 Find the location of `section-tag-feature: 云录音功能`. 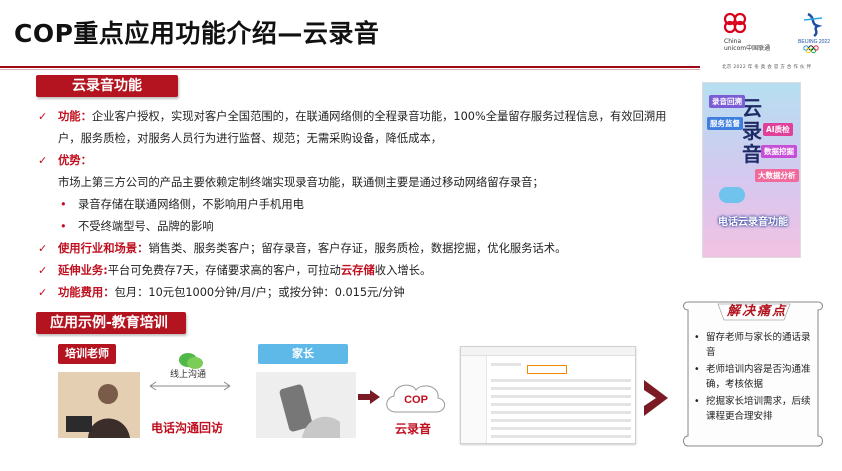

section-tag-feature: 云录音功能 is located at coordinates (107, 86).